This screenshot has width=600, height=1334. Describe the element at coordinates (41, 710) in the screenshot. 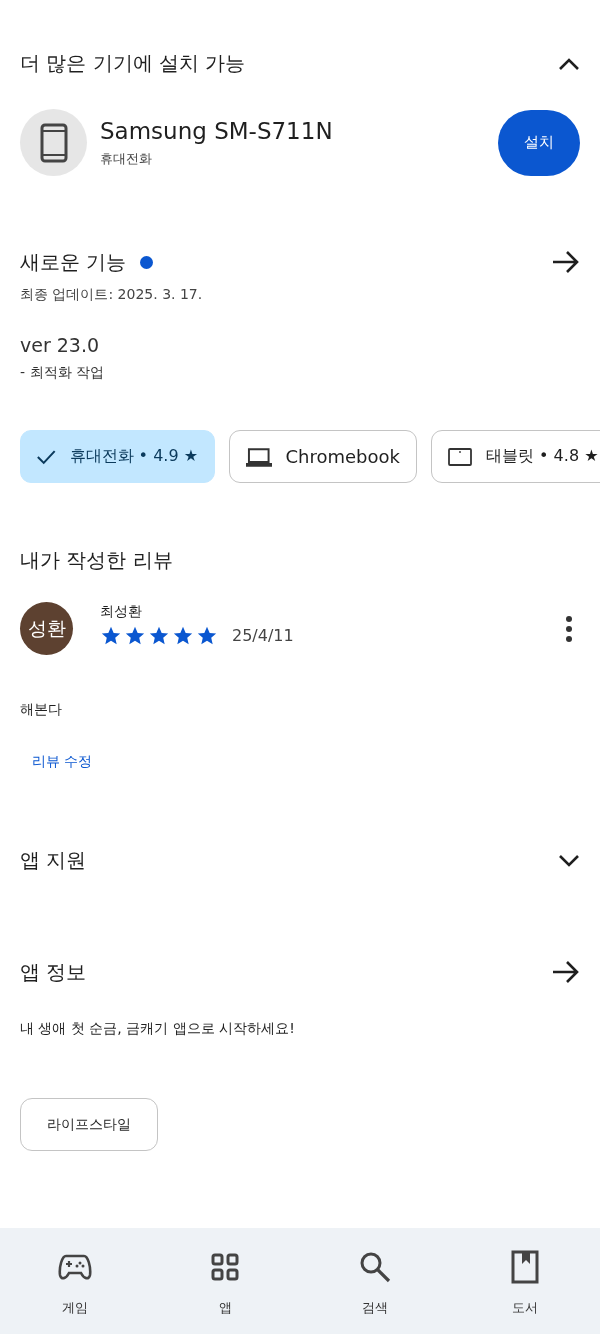

I see `review-text: 해본다` at that location.